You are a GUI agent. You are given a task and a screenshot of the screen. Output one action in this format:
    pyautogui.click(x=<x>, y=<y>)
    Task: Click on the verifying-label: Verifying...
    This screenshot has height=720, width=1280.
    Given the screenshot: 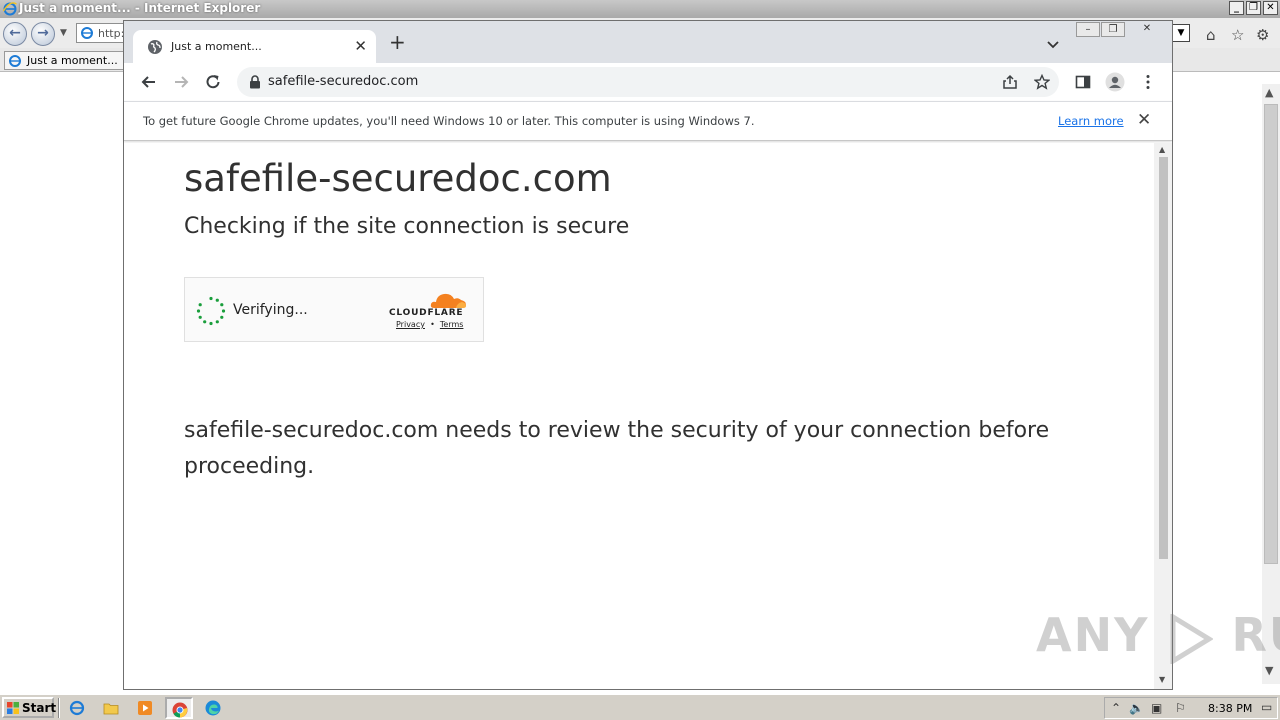 What is the action you would take?
    pyautogui.click(x=270, y=310)
    